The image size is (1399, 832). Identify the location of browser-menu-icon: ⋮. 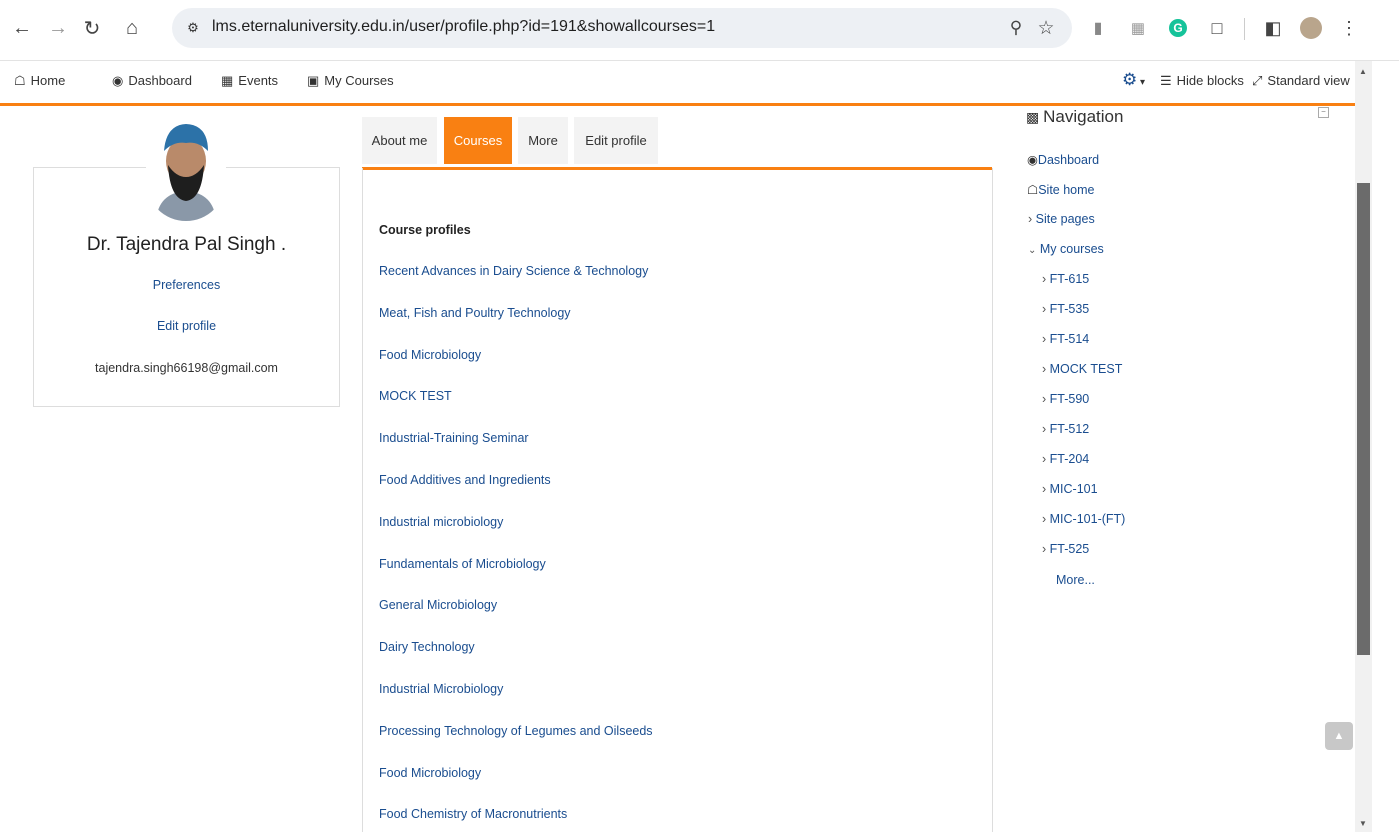
(1349, 28).